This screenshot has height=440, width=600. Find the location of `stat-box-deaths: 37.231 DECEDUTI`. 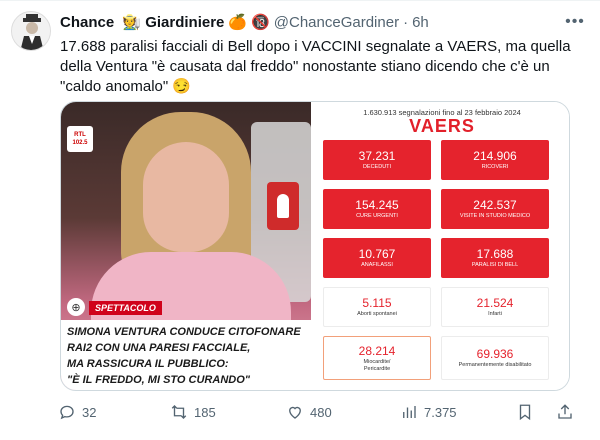

stat-box-deaths: 37.231 DECEDUTI is located at coordinates (377, 160).